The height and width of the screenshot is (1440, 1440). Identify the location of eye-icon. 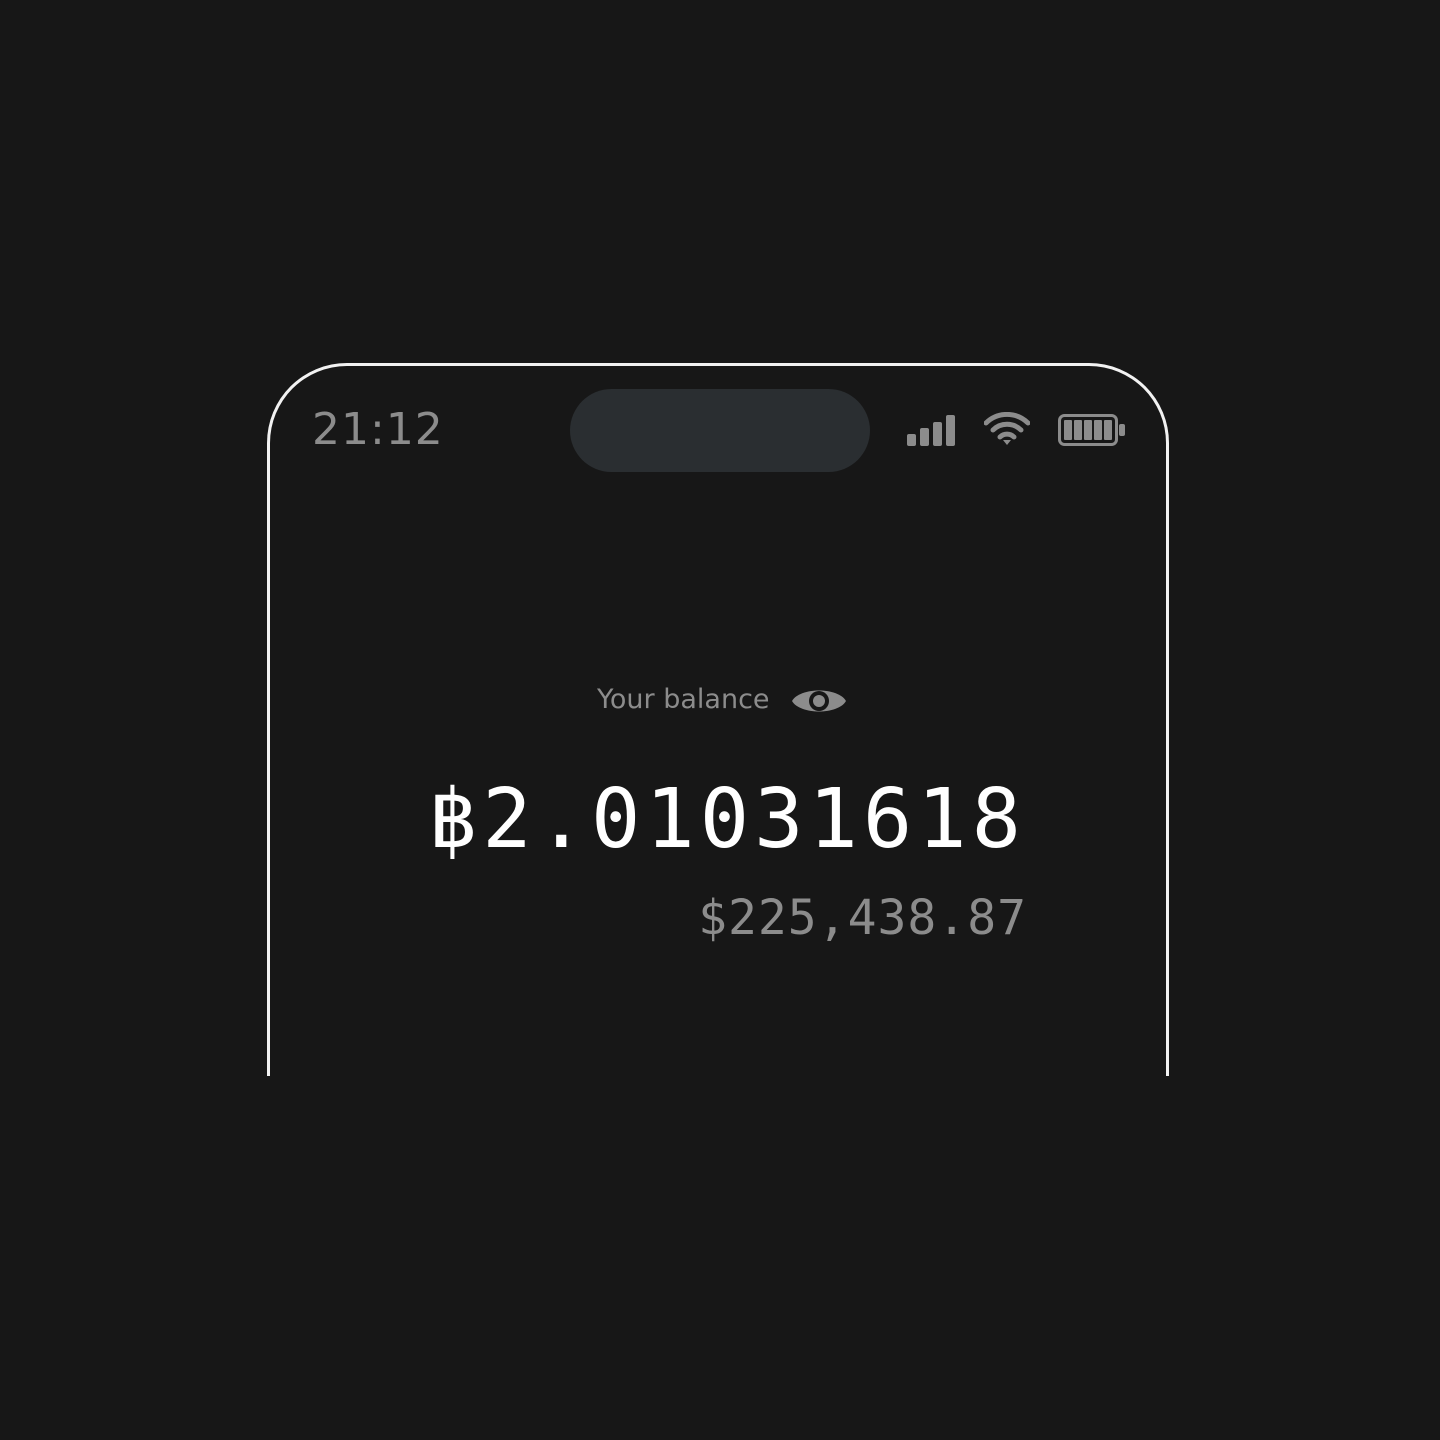
(819, 701).